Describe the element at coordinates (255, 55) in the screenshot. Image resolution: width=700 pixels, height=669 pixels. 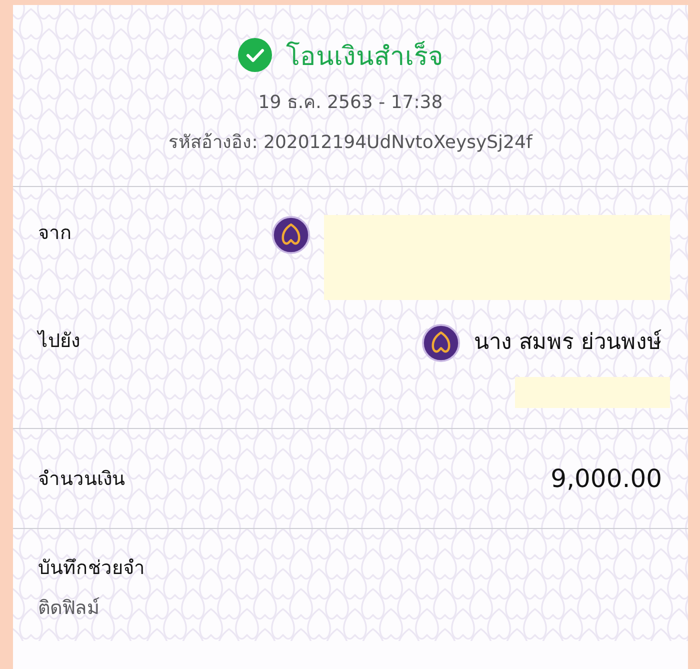
I see `check-circle-icon` at that location.